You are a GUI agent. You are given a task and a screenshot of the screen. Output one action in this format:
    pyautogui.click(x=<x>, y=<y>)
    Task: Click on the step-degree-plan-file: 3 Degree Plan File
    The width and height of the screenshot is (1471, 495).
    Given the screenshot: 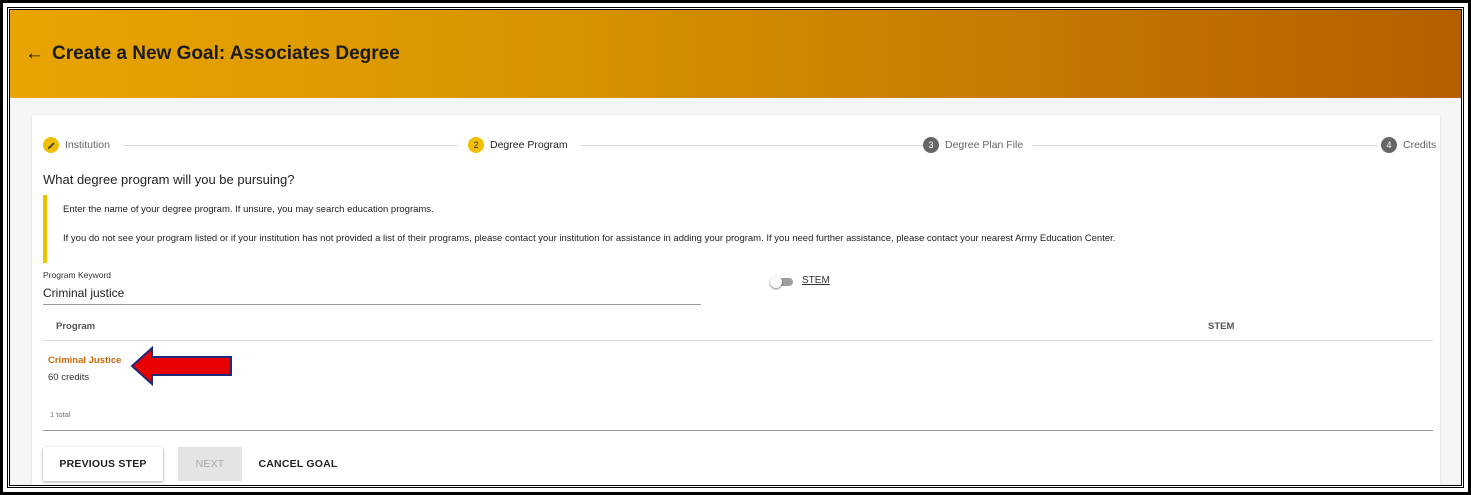 What is the action you would take?
    pyautogui.click(x=973, y=145)
    